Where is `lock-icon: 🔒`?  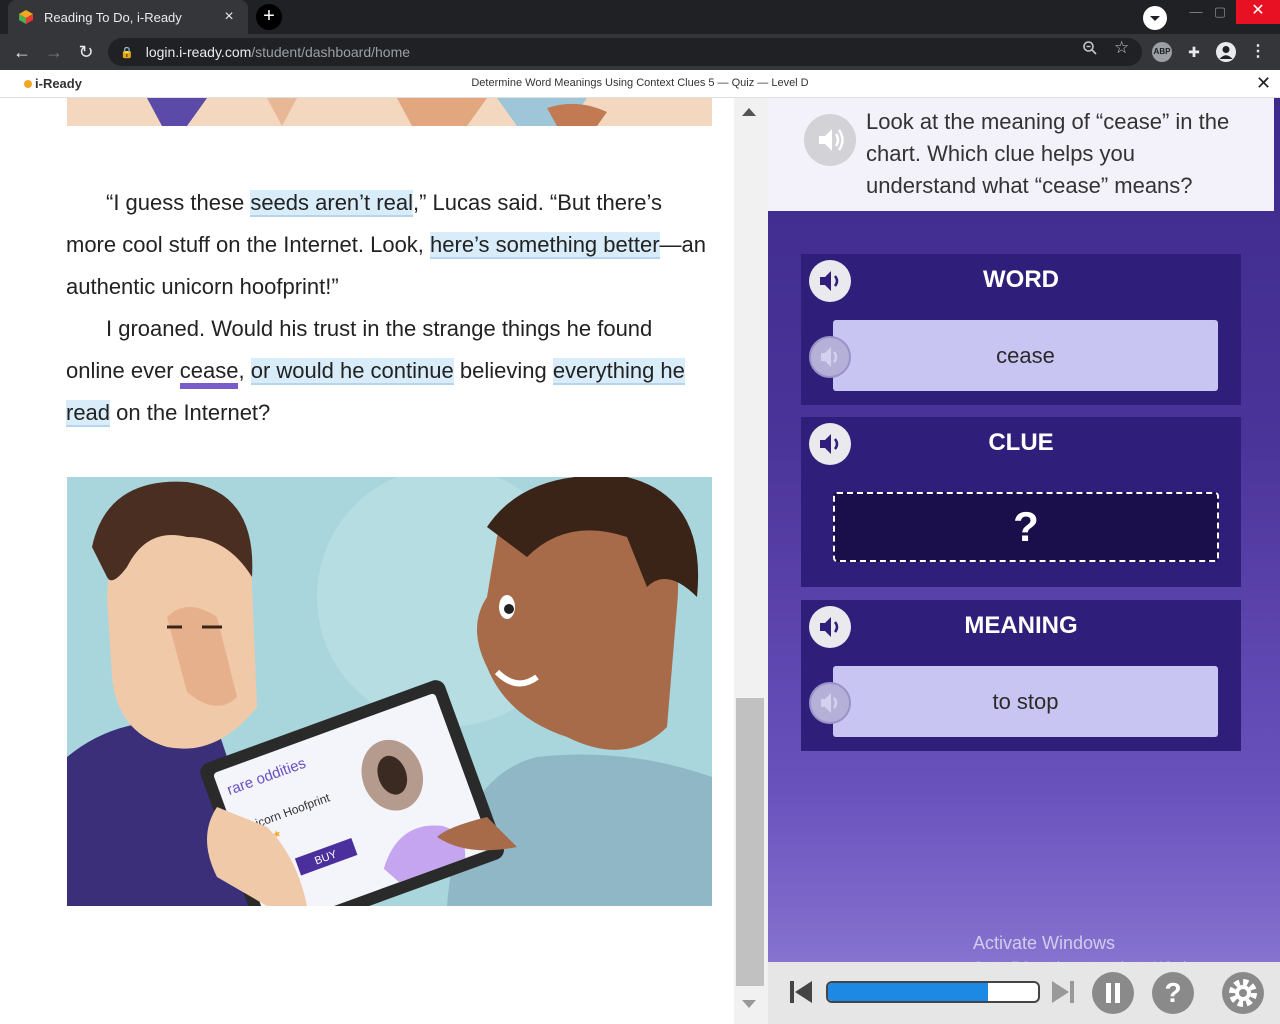 lock-icon: 🔒 is located at coordinates (127, 52).